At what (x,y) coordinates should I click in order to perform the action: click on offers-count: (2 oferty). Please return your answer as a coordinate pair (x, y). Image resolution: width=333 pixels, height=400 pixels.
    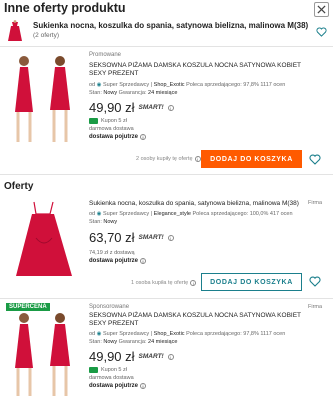
    Looking at the image, I should click on (46, 35).